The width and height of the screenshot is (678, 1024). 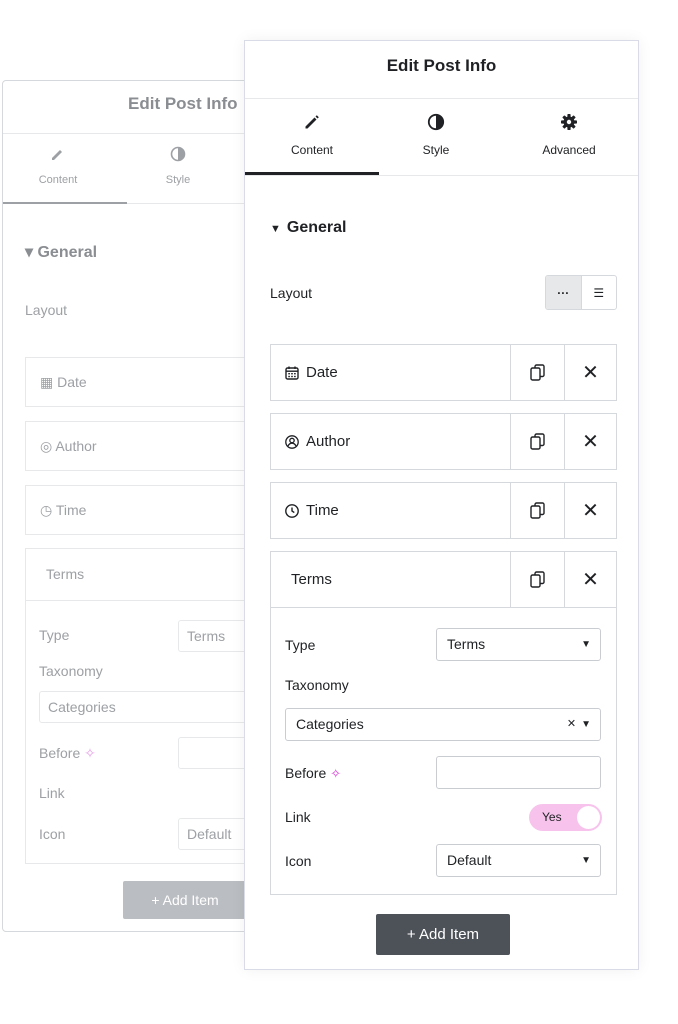 I want to click on repeater-item-date: Date ✕, so click(x=443, y=372).